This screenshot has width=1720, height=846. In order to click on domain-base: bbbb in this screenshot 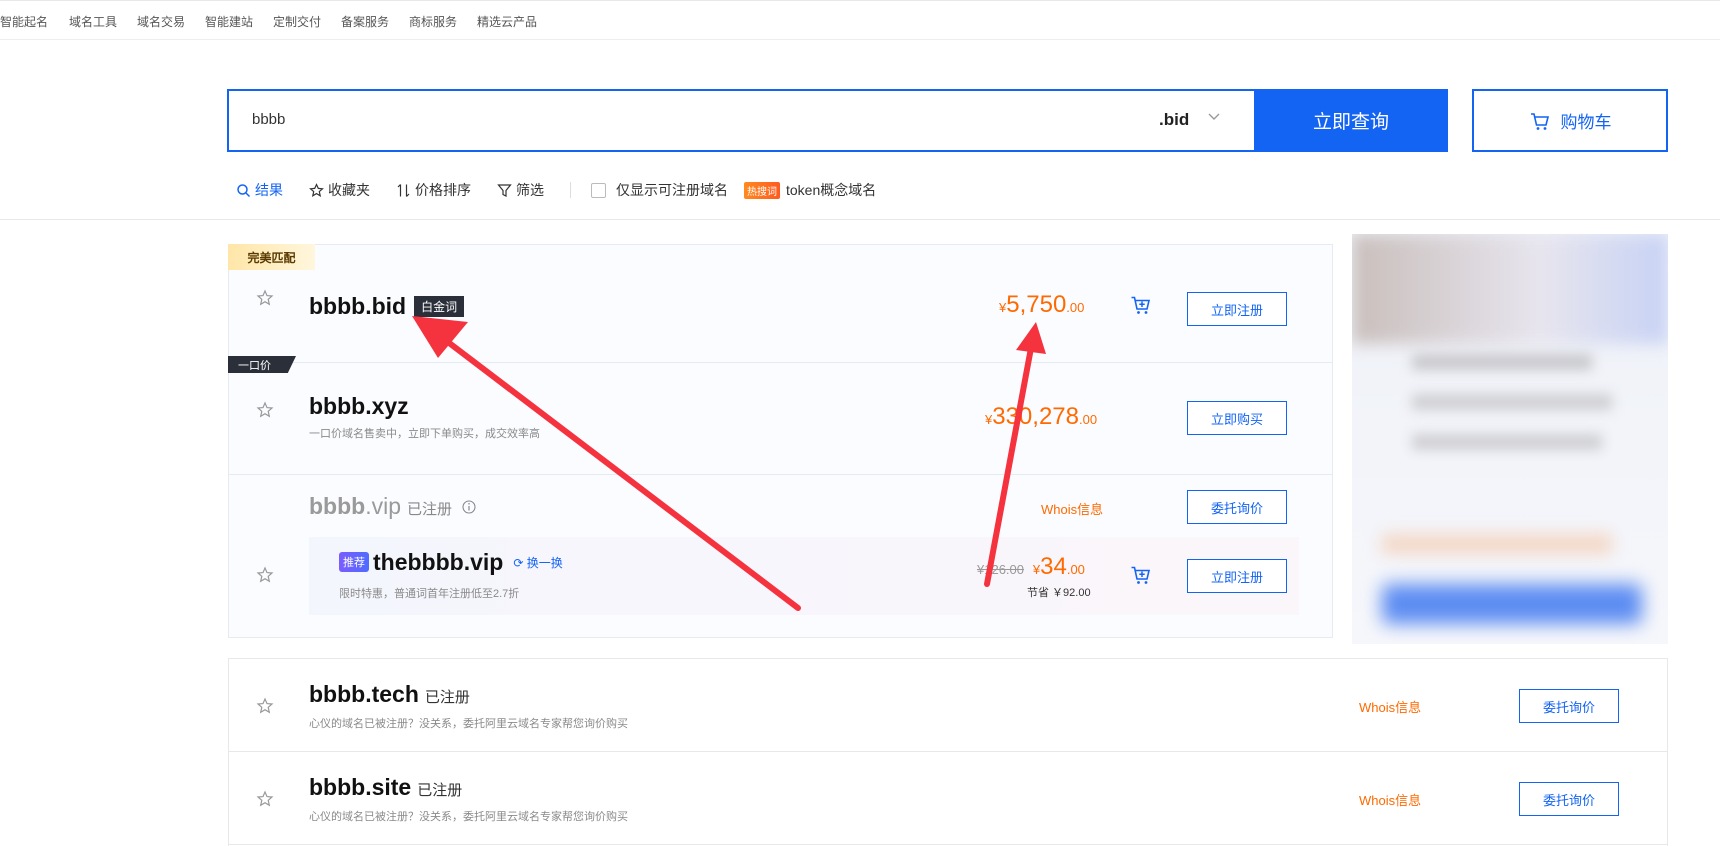, I will do `click(337, 506)`.